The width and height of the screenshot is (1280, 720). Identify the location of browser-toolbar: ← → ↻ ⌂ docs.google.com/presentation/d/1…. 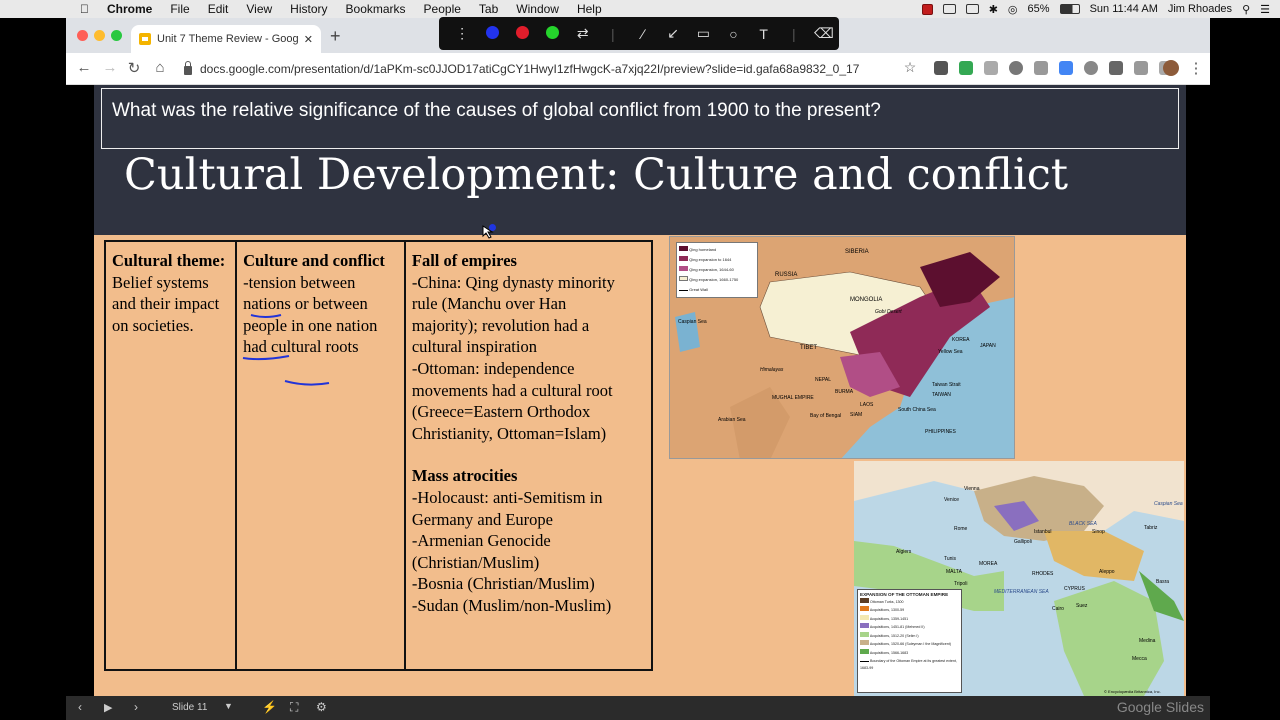
(638, 69).